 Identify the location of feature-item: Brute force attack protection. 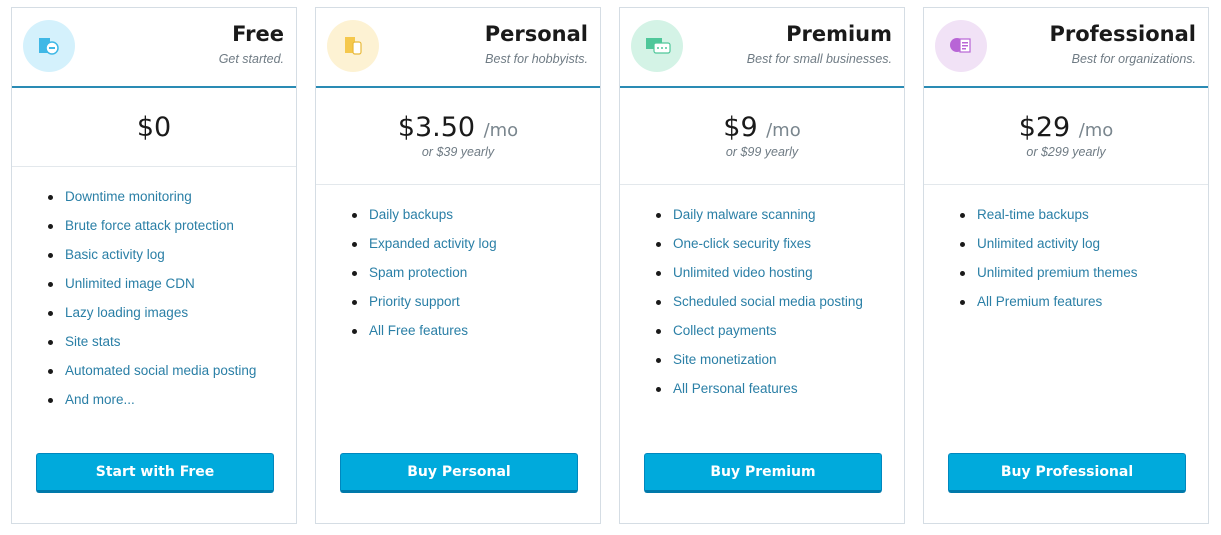
(152, 231).